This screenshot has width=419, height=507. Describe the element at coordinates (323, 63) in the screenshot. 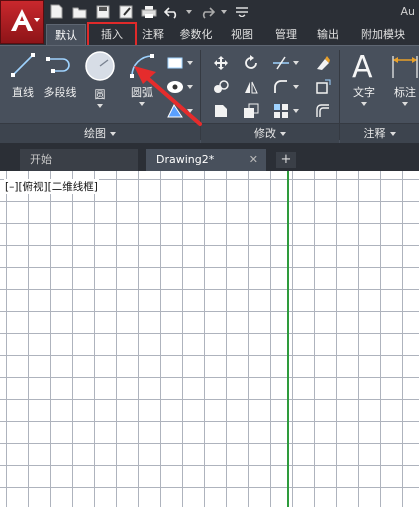

I see `erase-icon` at that location.